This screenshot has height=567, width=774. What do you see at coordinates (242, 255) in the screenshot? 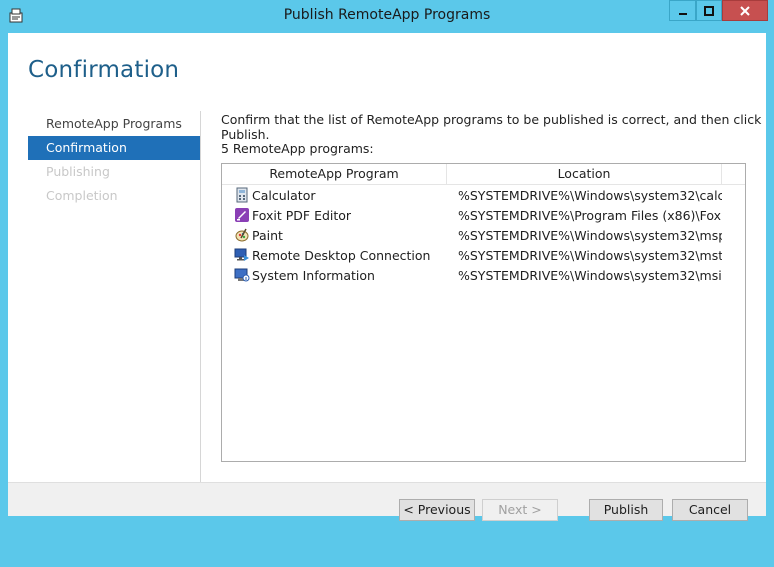
I see `remote-desktop-icon` at bounding box center [242, 255].